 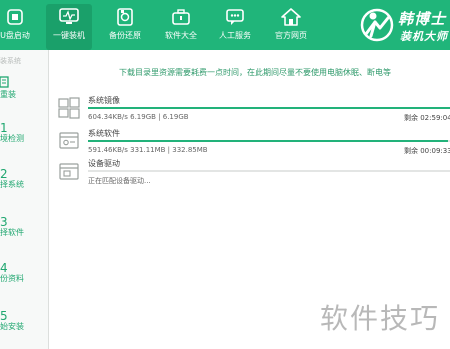 I want to click on step-5-label: 始安装, so click(x=12, y=326).